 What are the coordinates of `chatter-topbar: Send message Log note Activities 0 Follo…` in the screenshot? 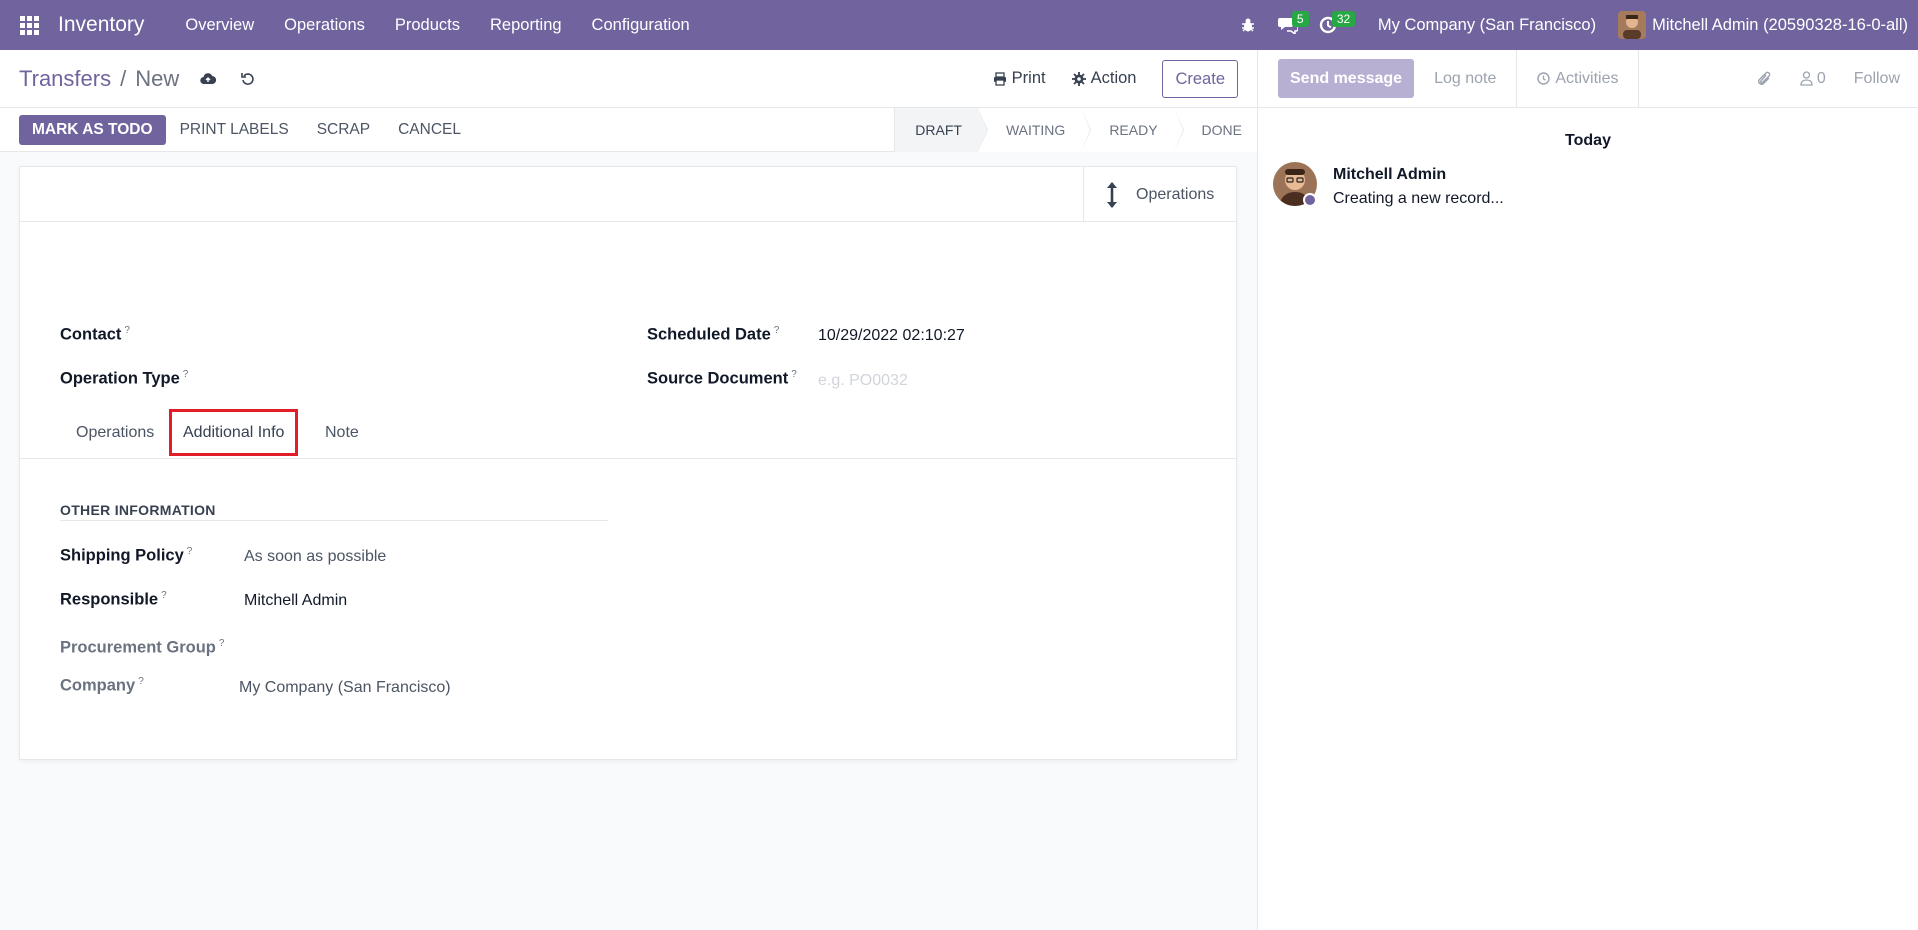 It's located at (1588, 78).